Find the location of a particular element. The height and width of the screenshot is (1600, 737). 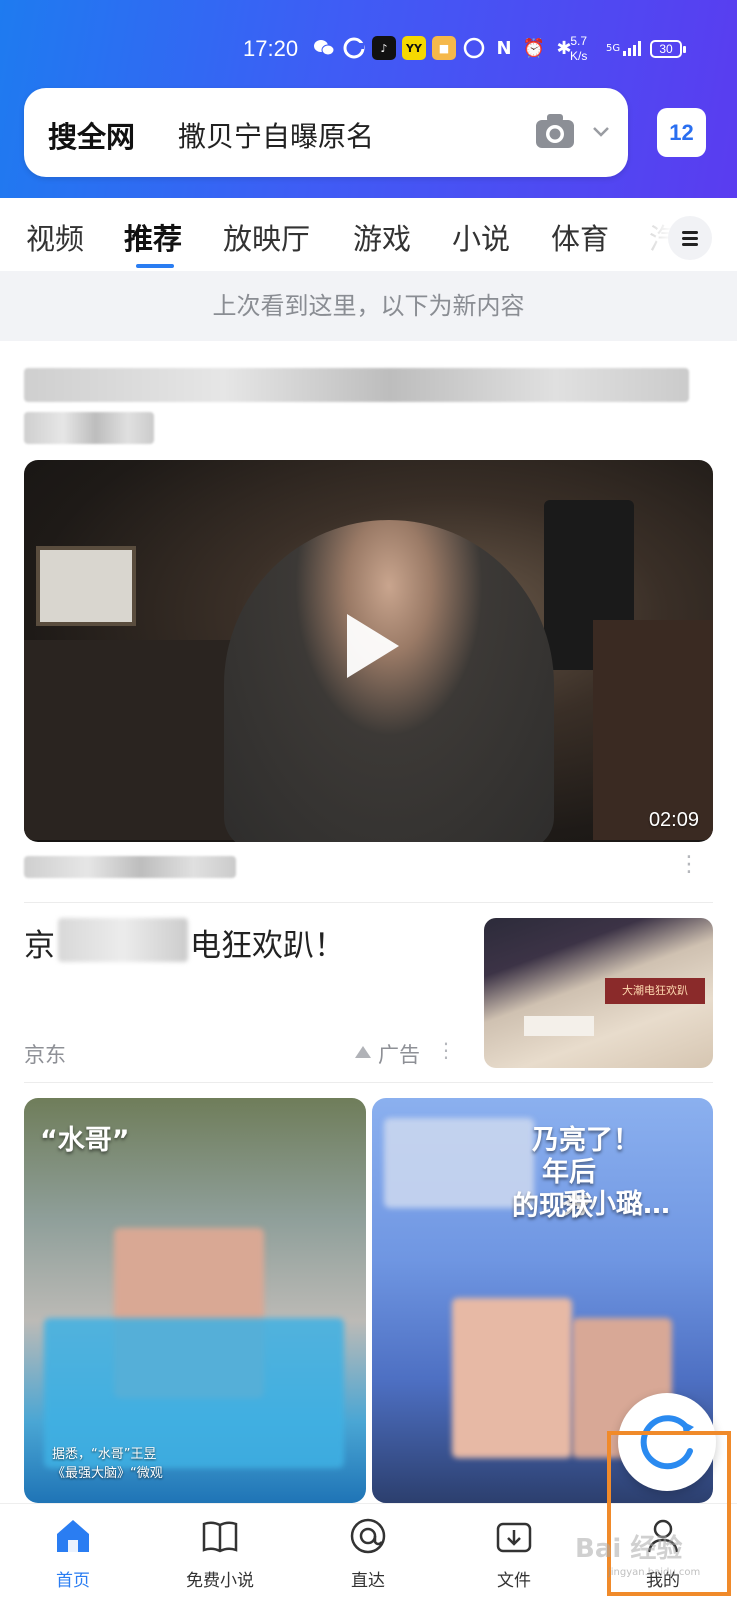

file-download-icon is located at coordinates (514, 1537).